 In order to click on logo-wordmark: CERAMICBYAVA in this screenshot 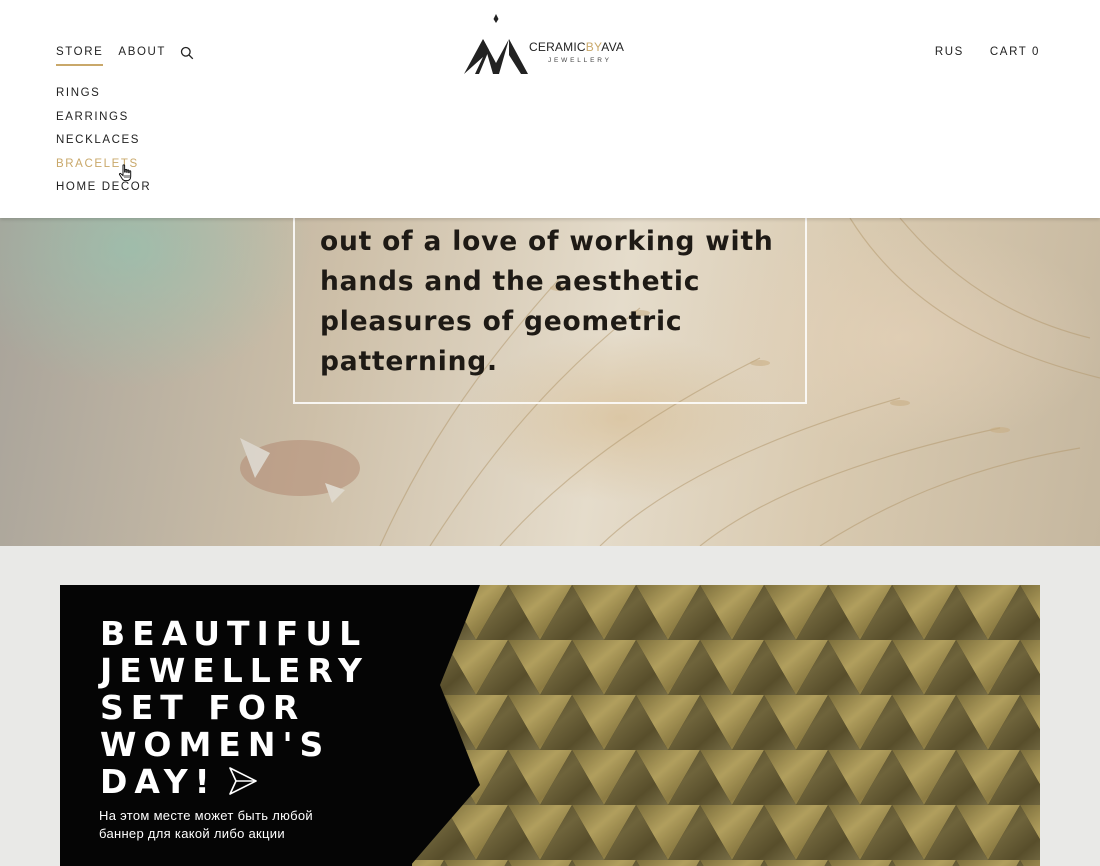, I will do `click(576, 47)`.